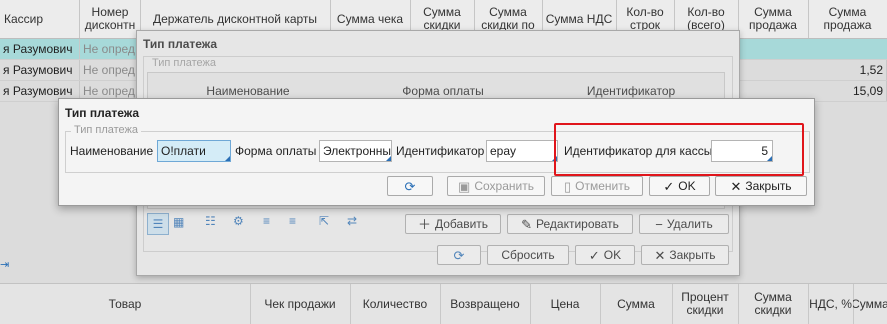 This screenshot has width=887, height=324. I want to click on edit-button: ✎ Редактировать, so click(570, 224).